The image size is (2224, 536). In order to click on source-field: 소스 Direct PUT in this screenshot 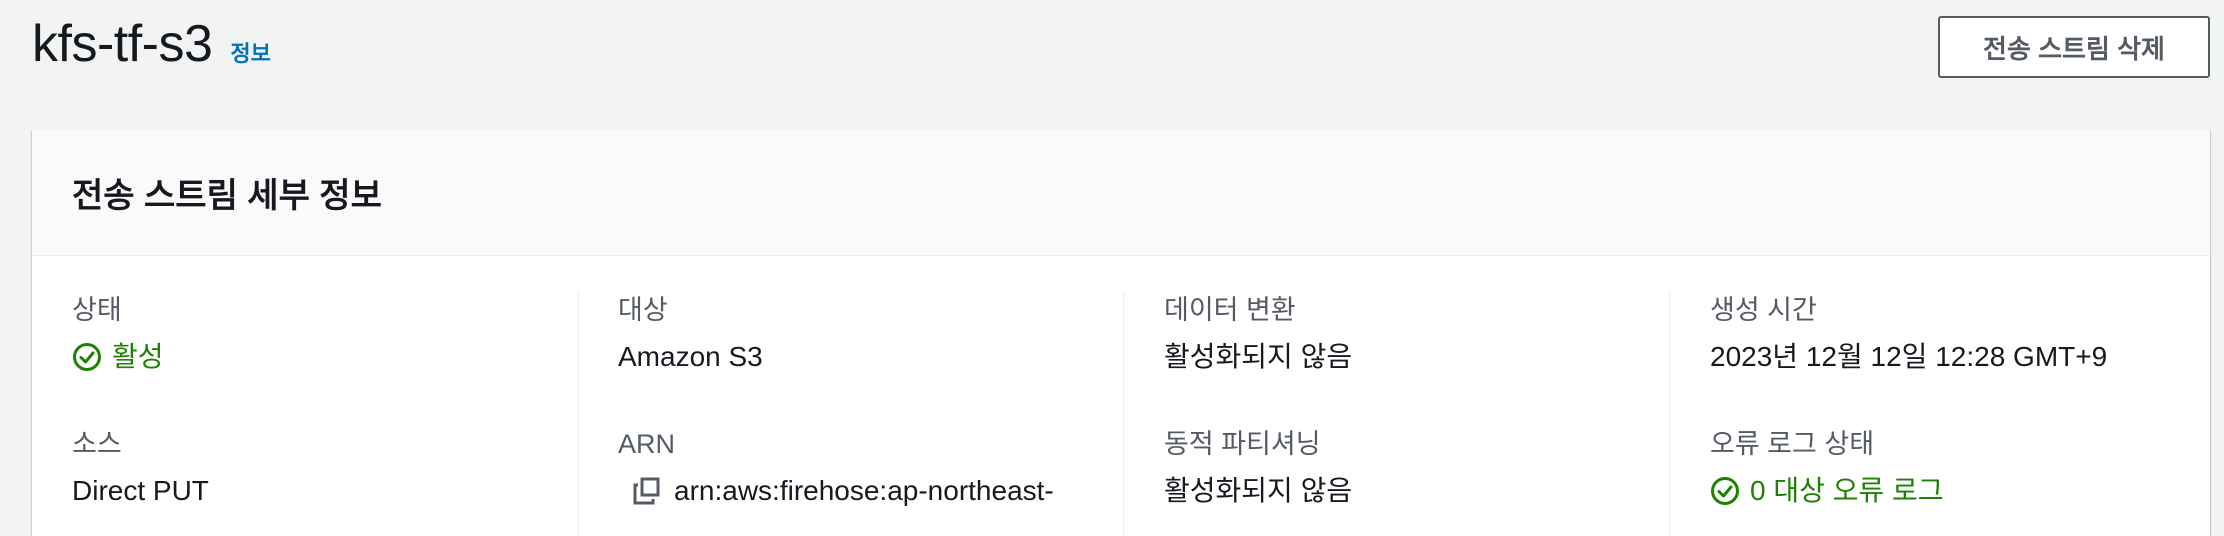, I will do `click(322, 481)`.